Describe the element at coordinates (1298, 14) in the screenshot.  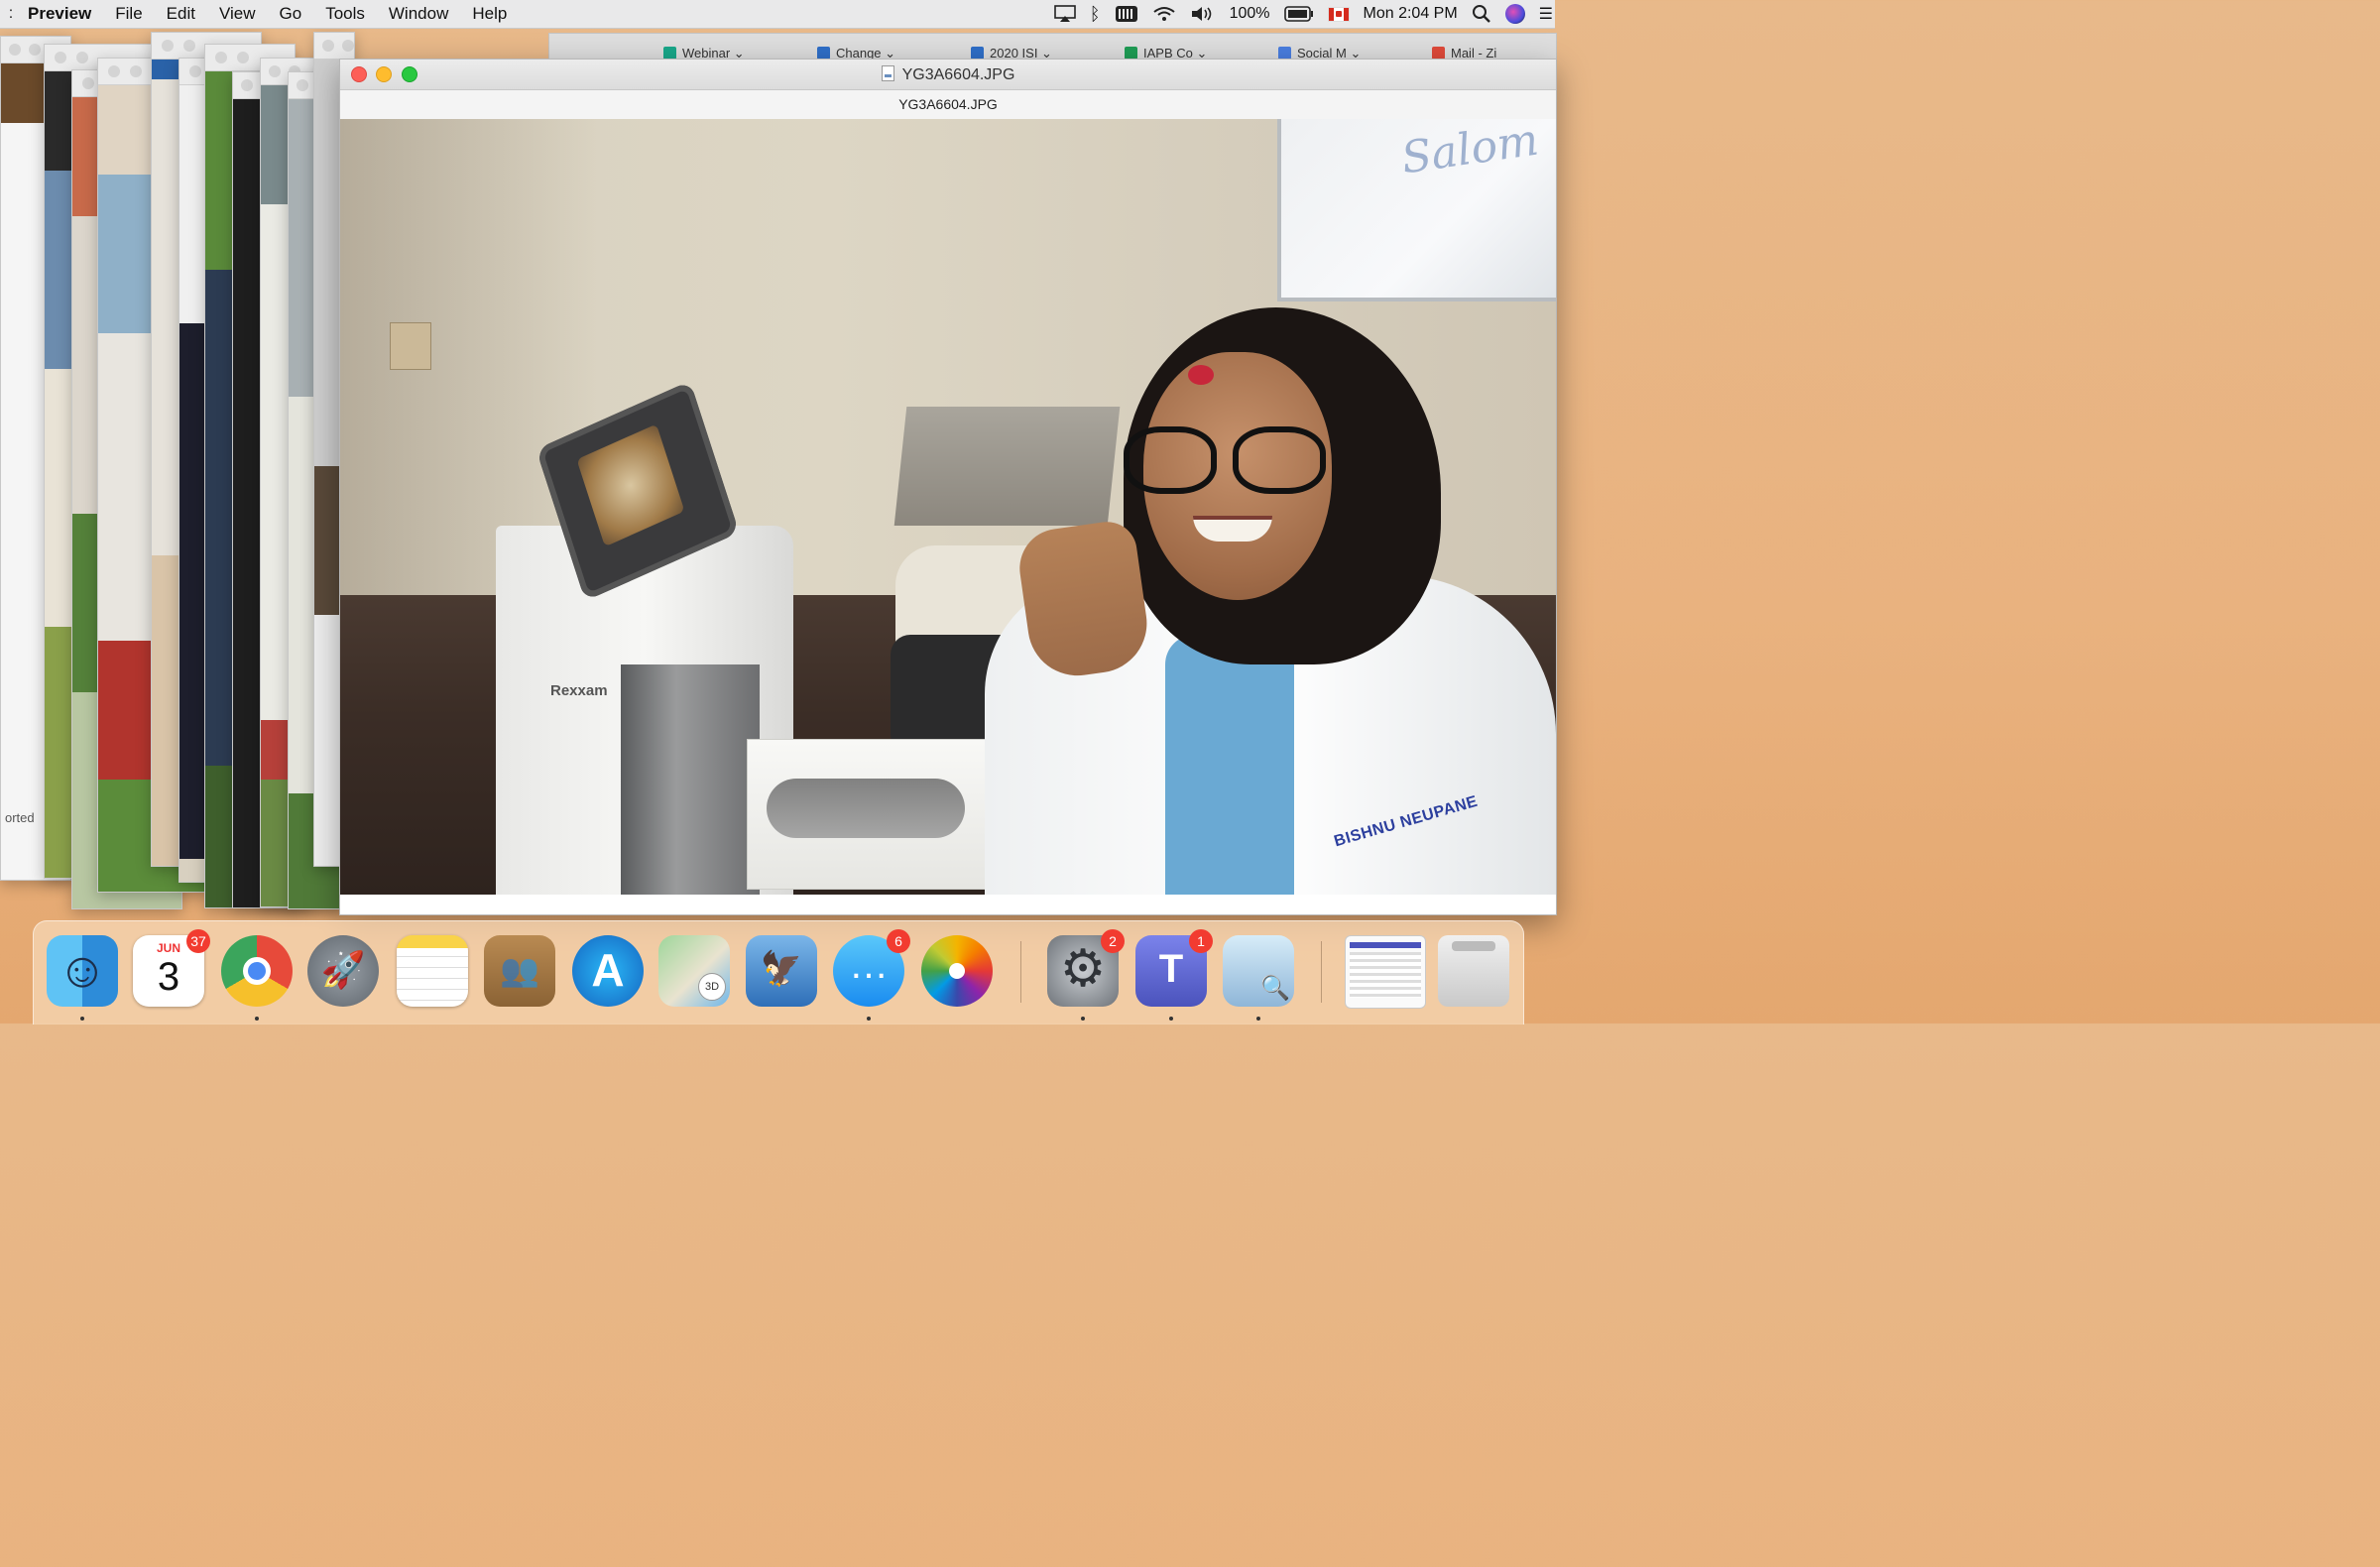
I see `battery-icon` at that location.